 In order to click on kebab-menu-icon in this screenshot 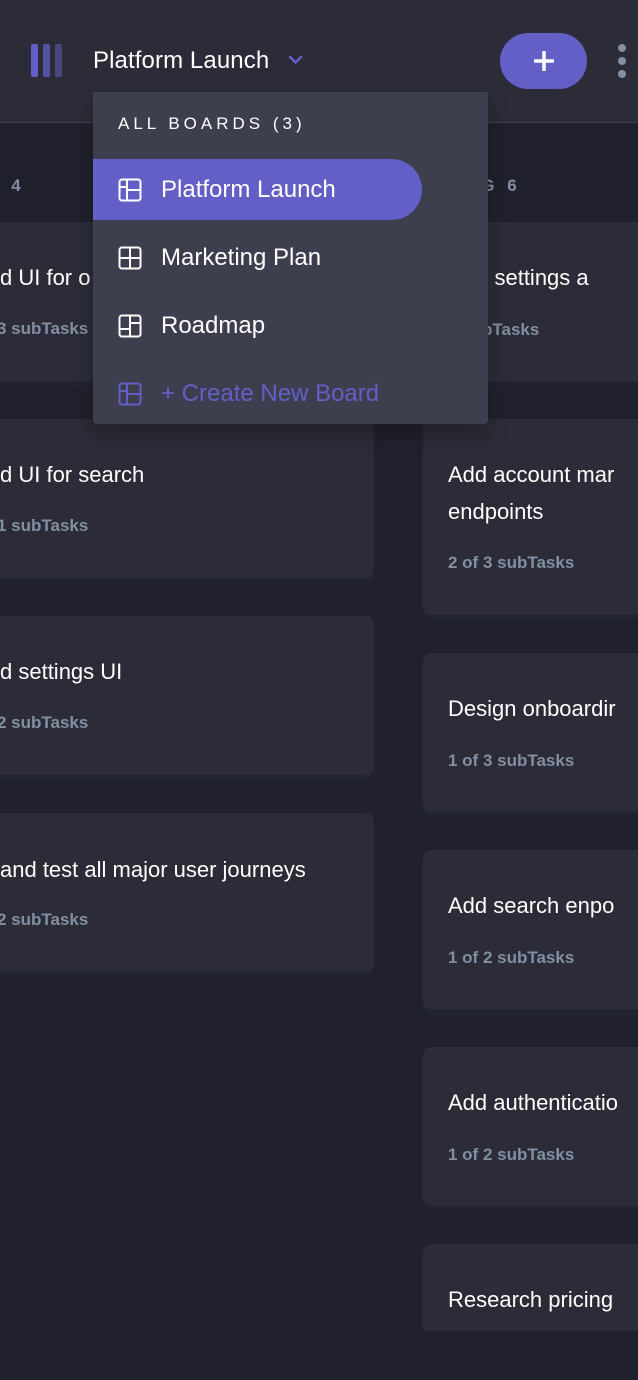, I will do `click(622, 62)`.